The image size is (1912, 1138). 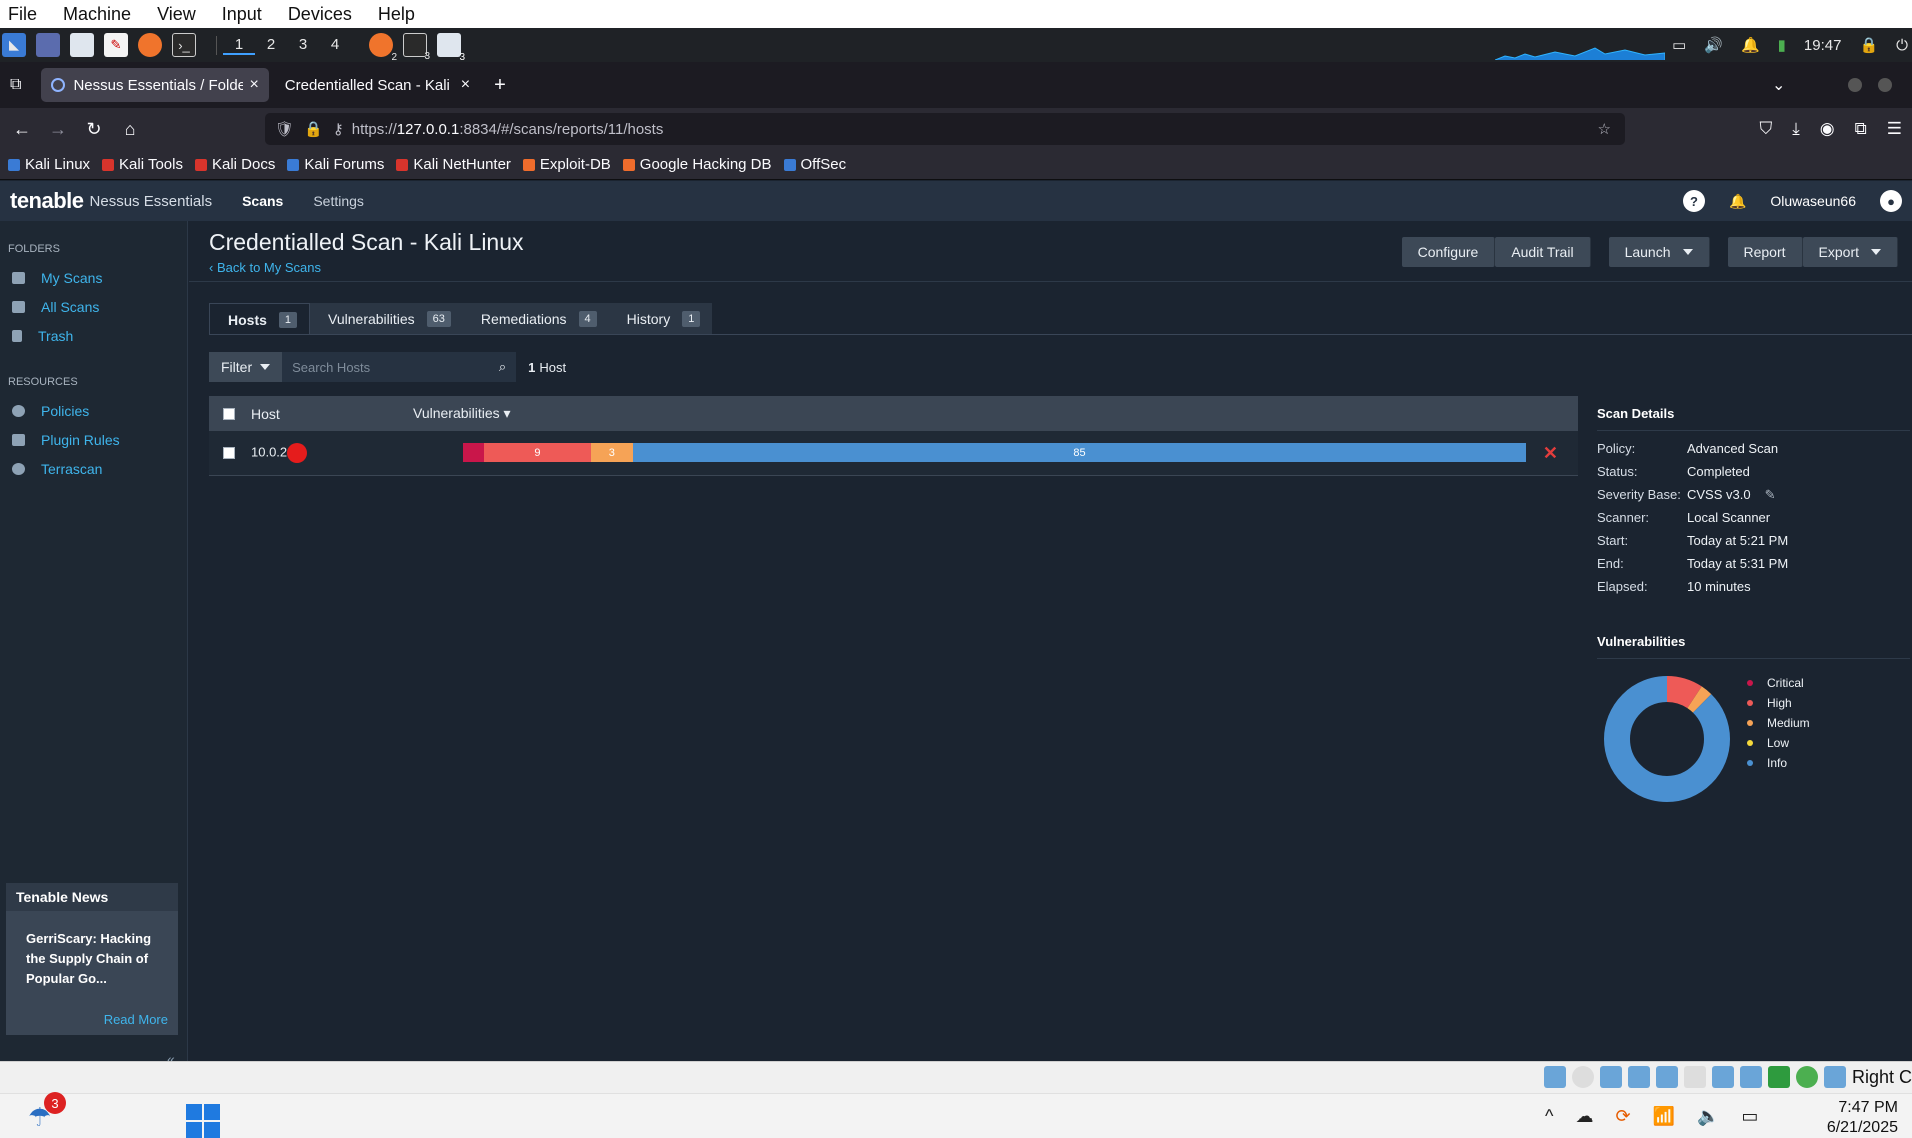 What do you see at coordinates (93, 335) in the screenshot?
I see `sidebar-item-trash: Trash` at bounding box center [93, 335].